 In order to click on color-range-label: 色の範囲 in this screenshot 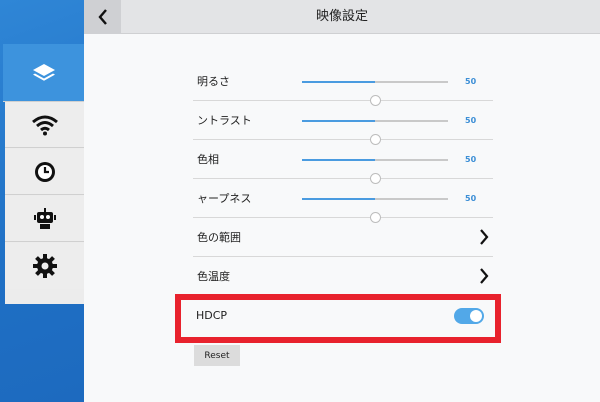, I will do `click(219, 237)`.